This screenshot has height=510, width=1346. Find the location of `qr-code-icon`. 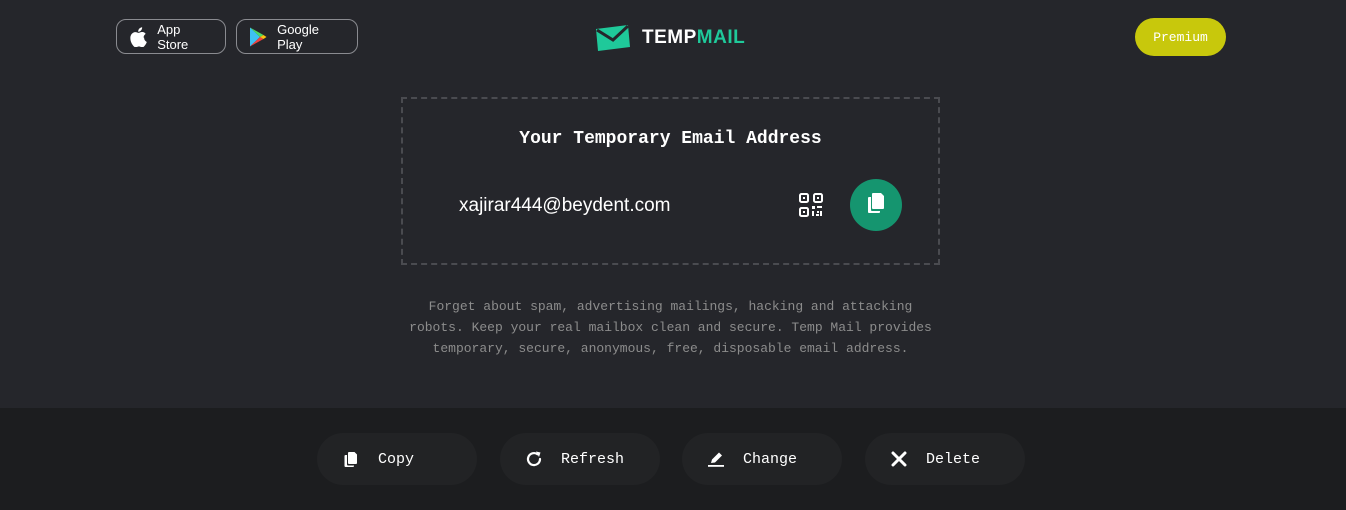

qr-code-icon is located at coordinates (811, 207).